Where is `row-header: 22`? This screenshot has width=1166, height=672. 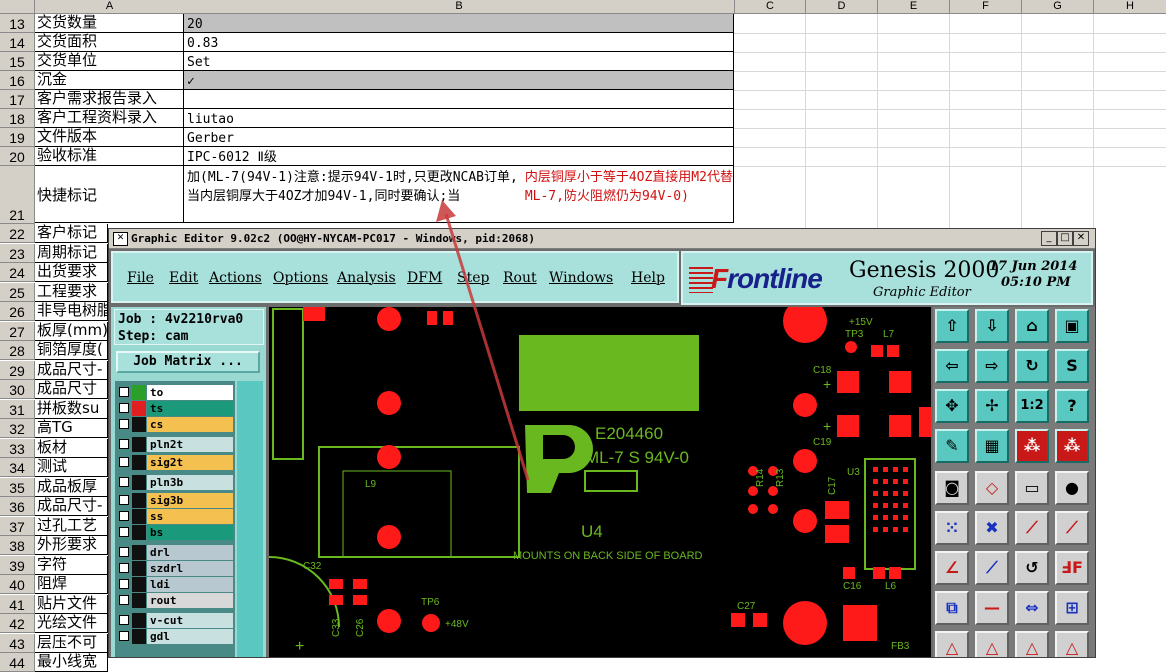 row-header: 22 is located at coordinates (17, 233).